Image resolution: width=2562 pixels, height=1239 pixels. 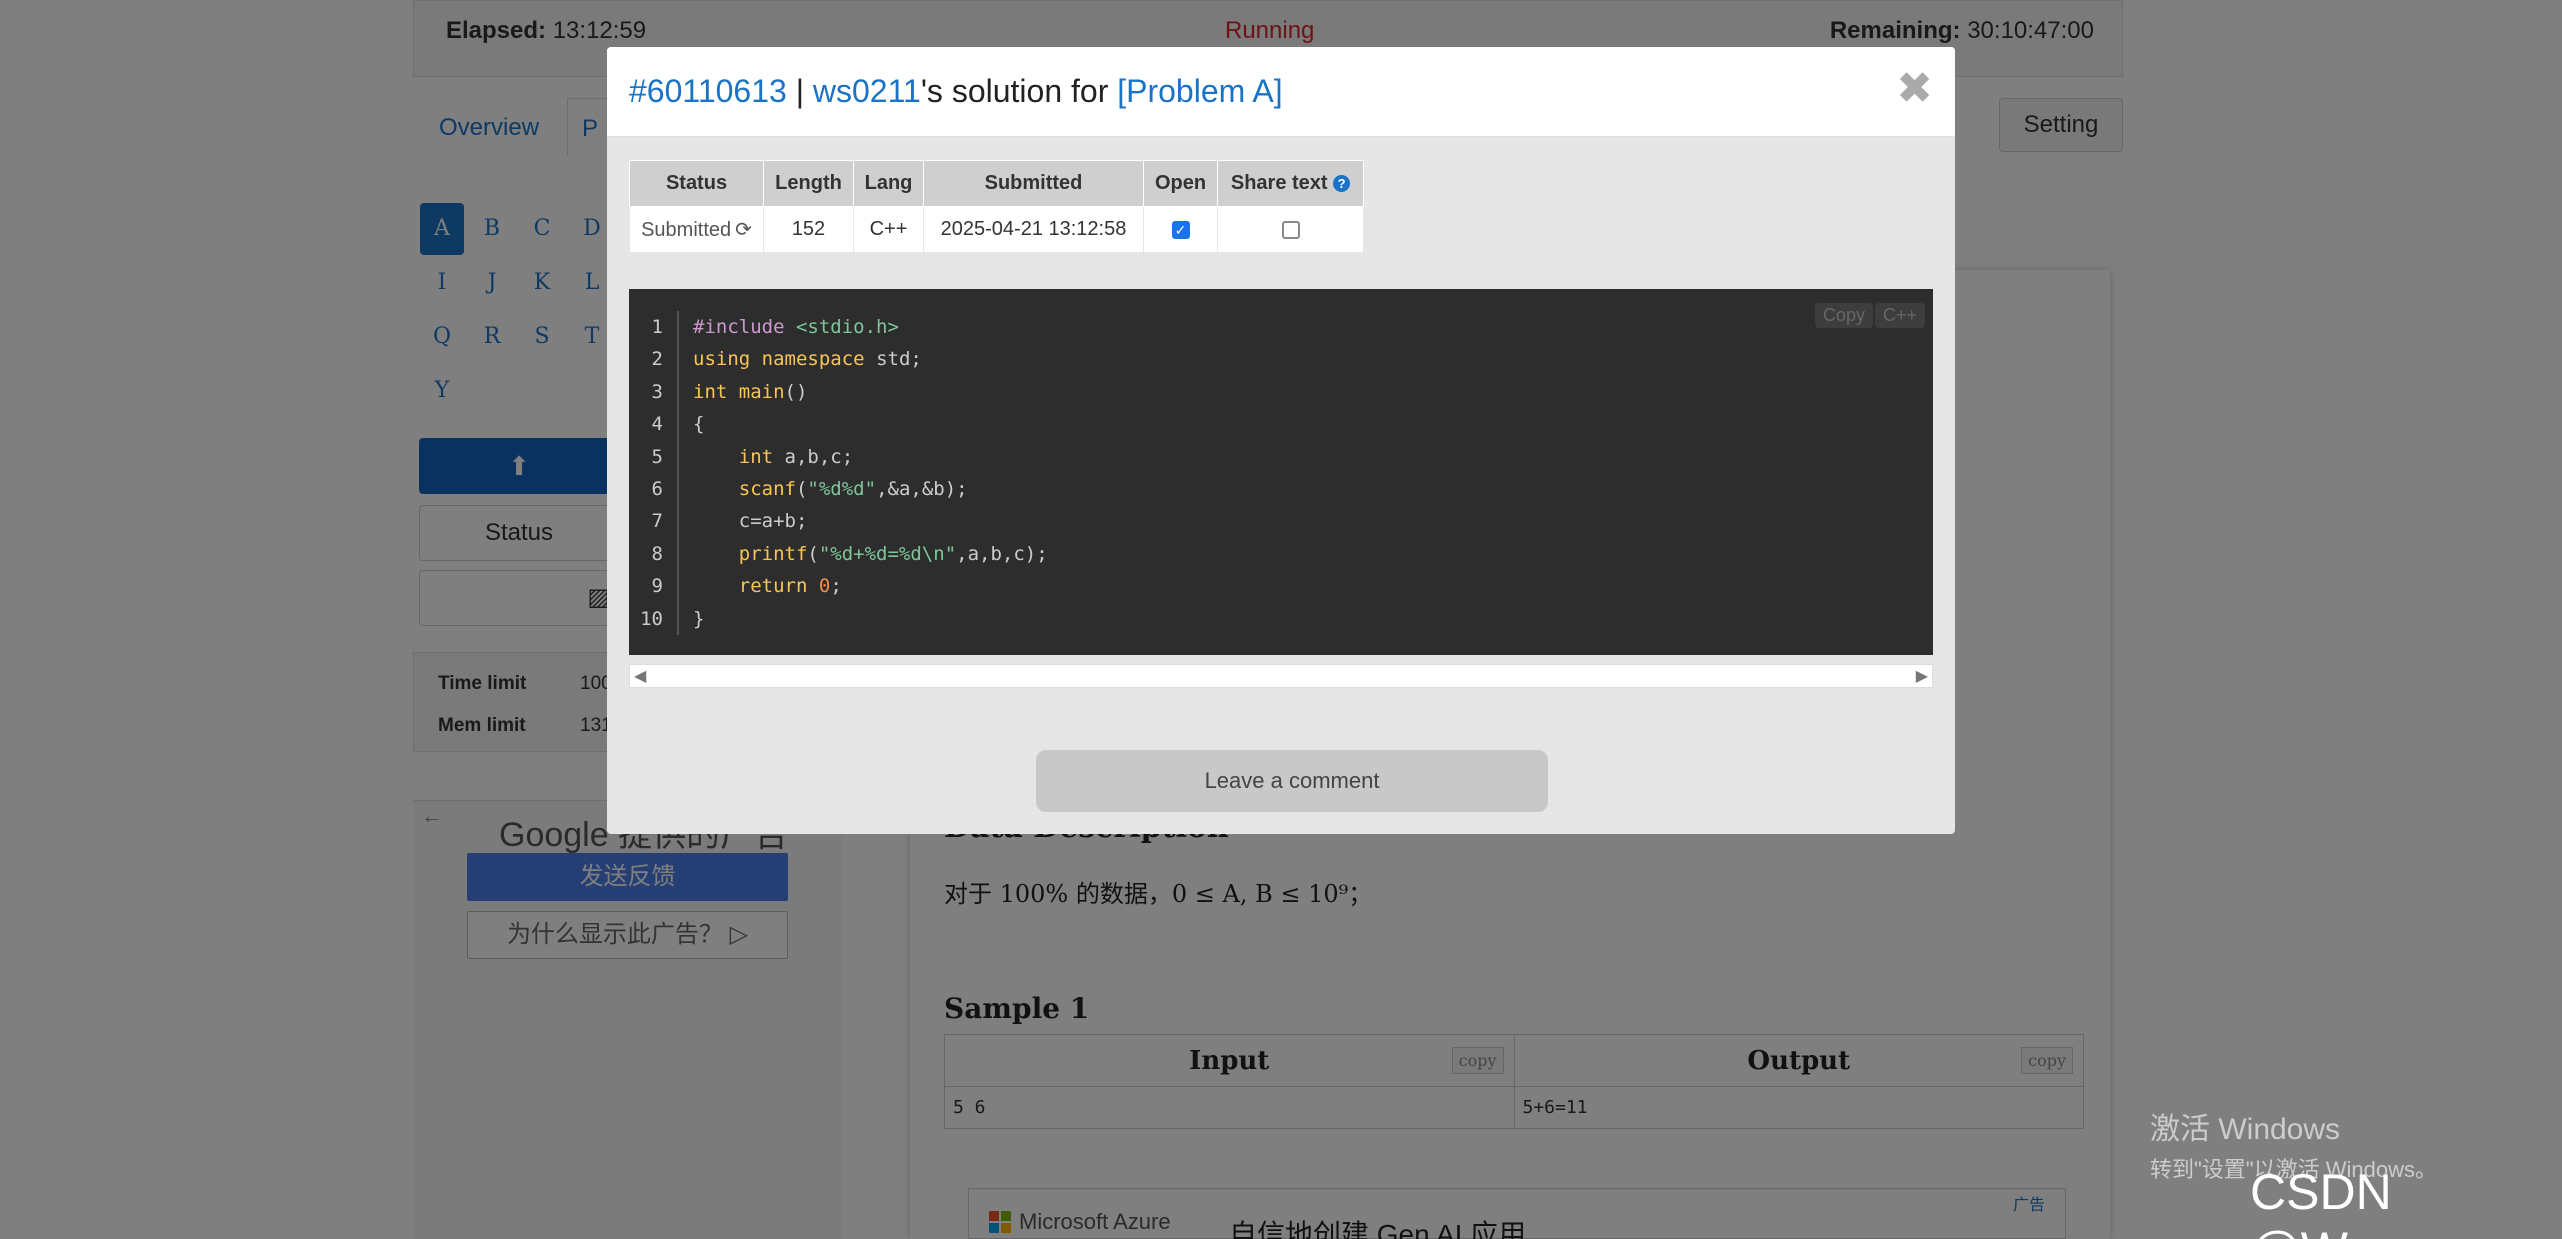 I want to click on col-length: Length, so click(x=808, y=183).